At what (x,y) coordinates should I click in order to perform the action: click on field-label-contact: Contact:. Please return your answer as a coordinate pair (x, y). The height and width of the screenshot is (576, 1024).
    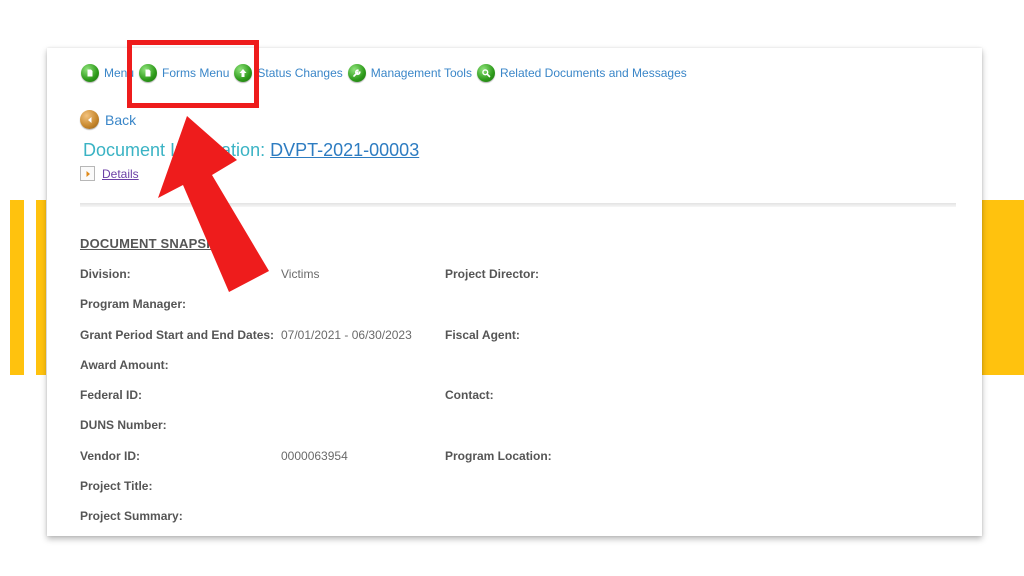
    Looking at the image, I should click on (469, 395).